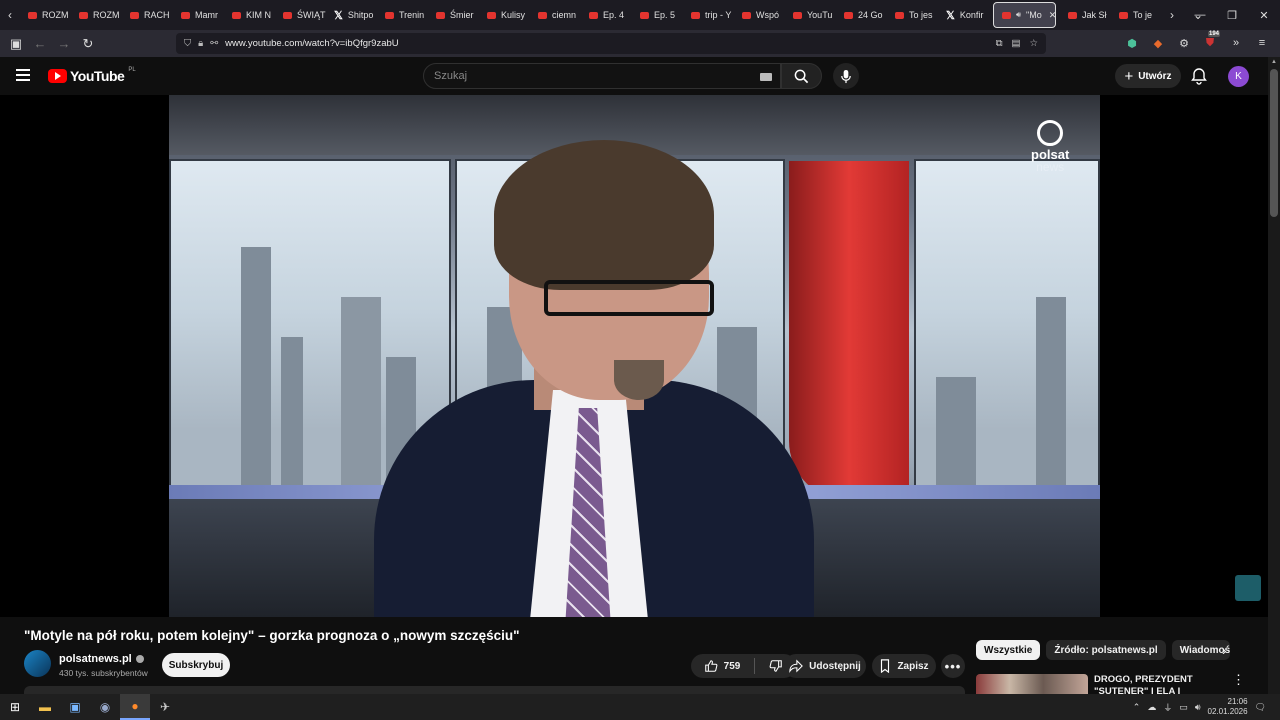 The image size is (1280, 720). Describe the element at coordinates (45, 707) in the screenshot. I see `file-explorer-icon: ▬` at that location.